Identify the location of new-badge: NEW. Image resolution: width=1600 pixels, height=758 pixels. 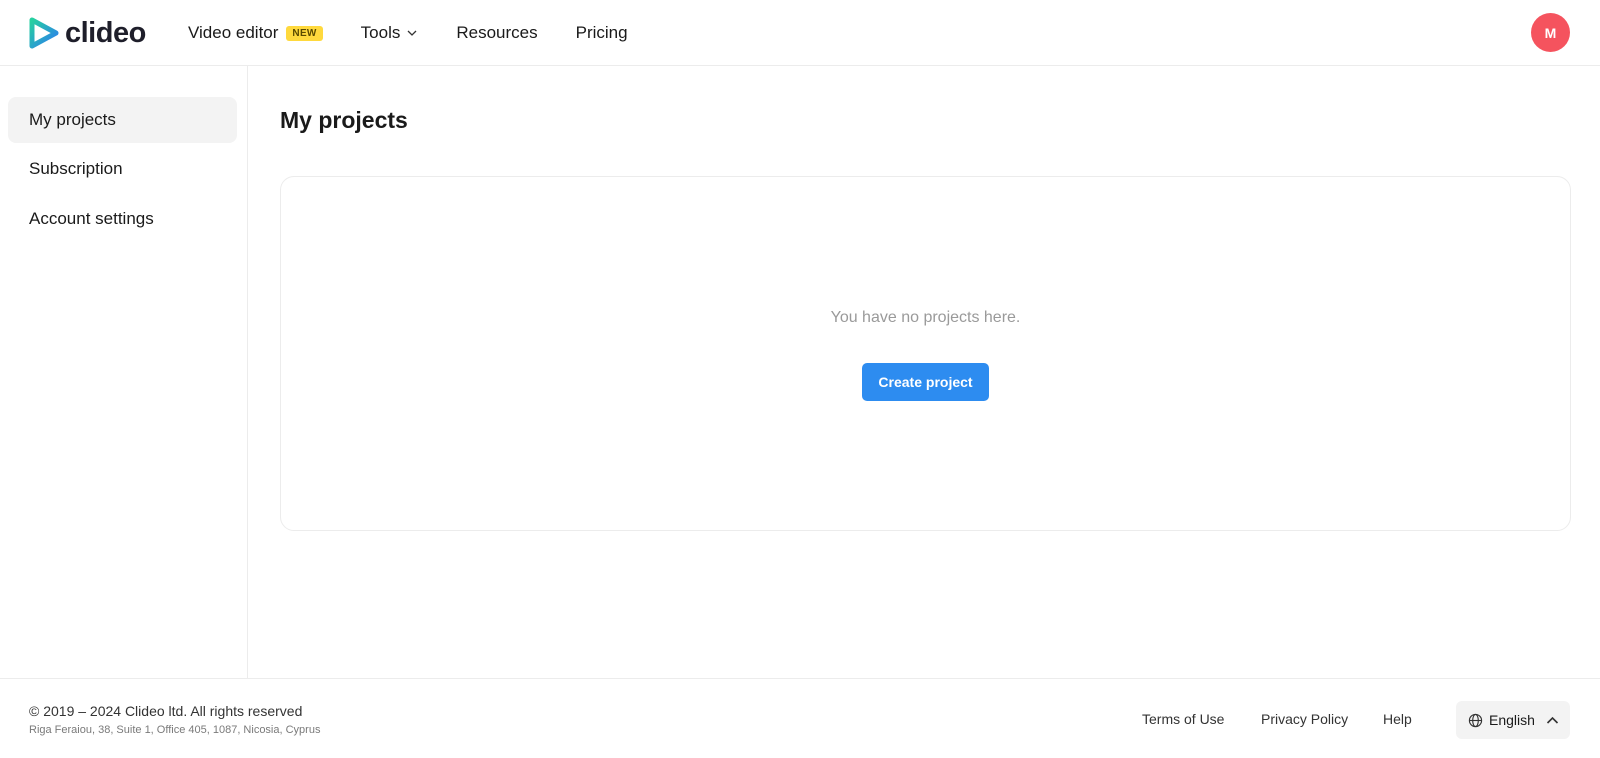
(304, 33).